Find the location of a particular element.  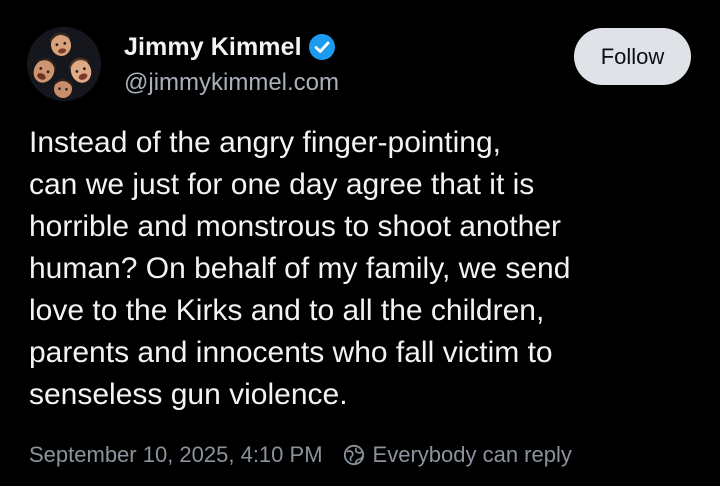

post-text-line: can we just for one day agree that it is is located at coordinates (282, 184).